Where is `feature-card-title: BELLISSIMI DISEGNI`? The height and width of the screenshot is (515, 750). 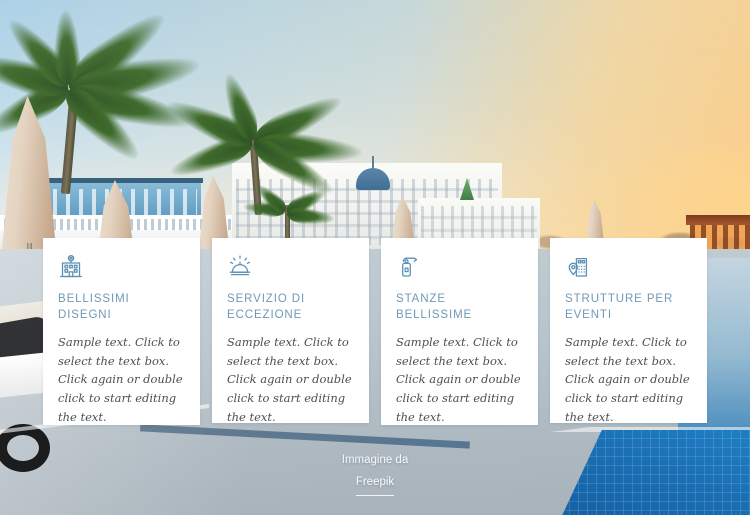 feature-card-title: BELLISSIMI DISEGNI is located at coordinates (94, 307).